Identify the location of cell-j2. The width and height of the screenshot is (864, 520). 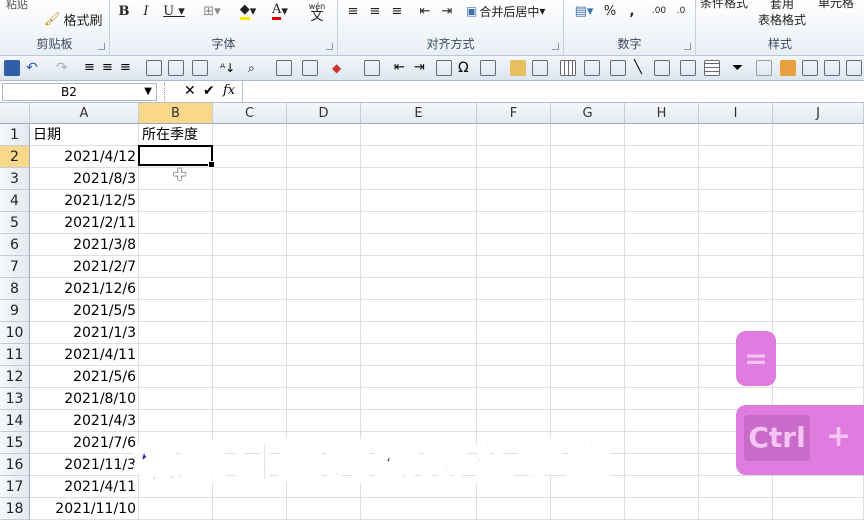
(818, 157).